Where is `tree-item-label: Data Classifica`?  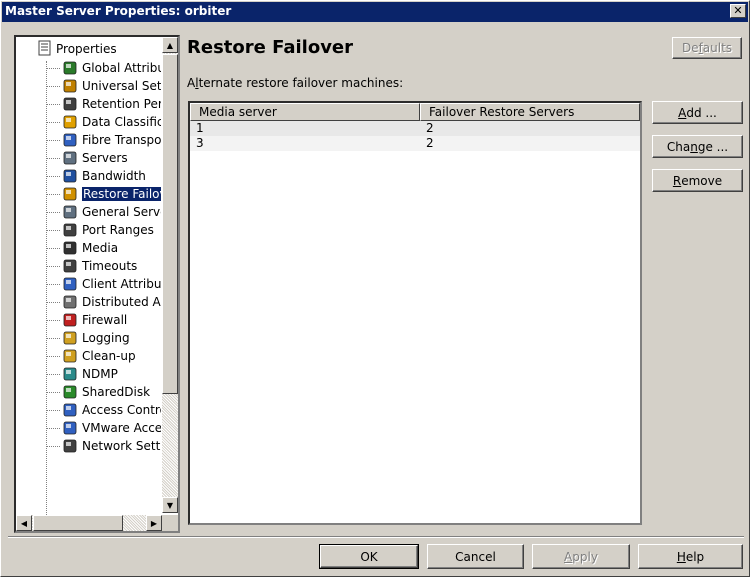
tree-item-label: Data Classifica is located at coordinates (121, 122).